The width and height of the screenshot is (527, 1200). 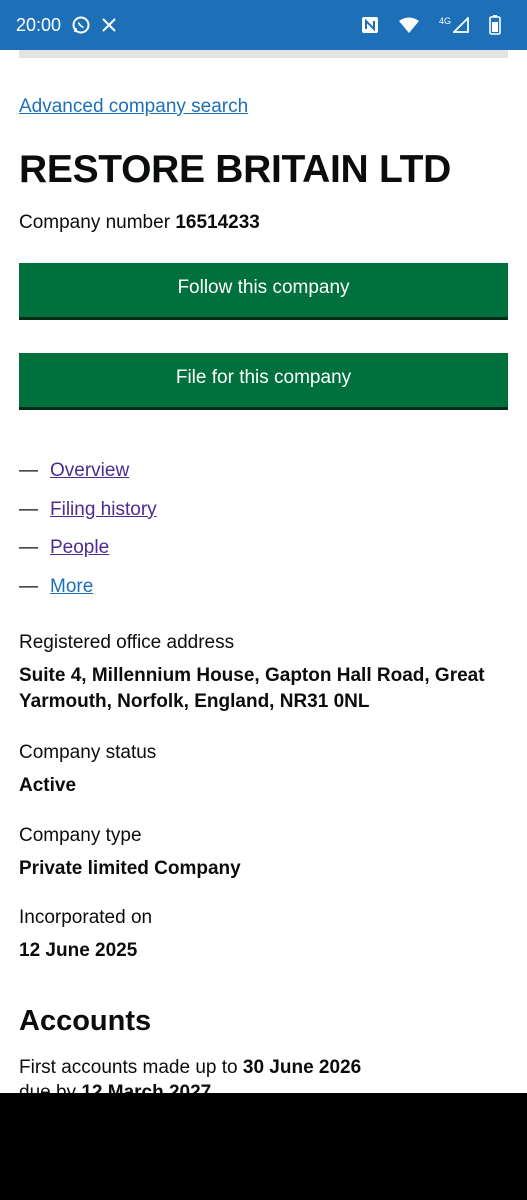 I want to click on nav-item-more: — More, so click(x=88, y=587).